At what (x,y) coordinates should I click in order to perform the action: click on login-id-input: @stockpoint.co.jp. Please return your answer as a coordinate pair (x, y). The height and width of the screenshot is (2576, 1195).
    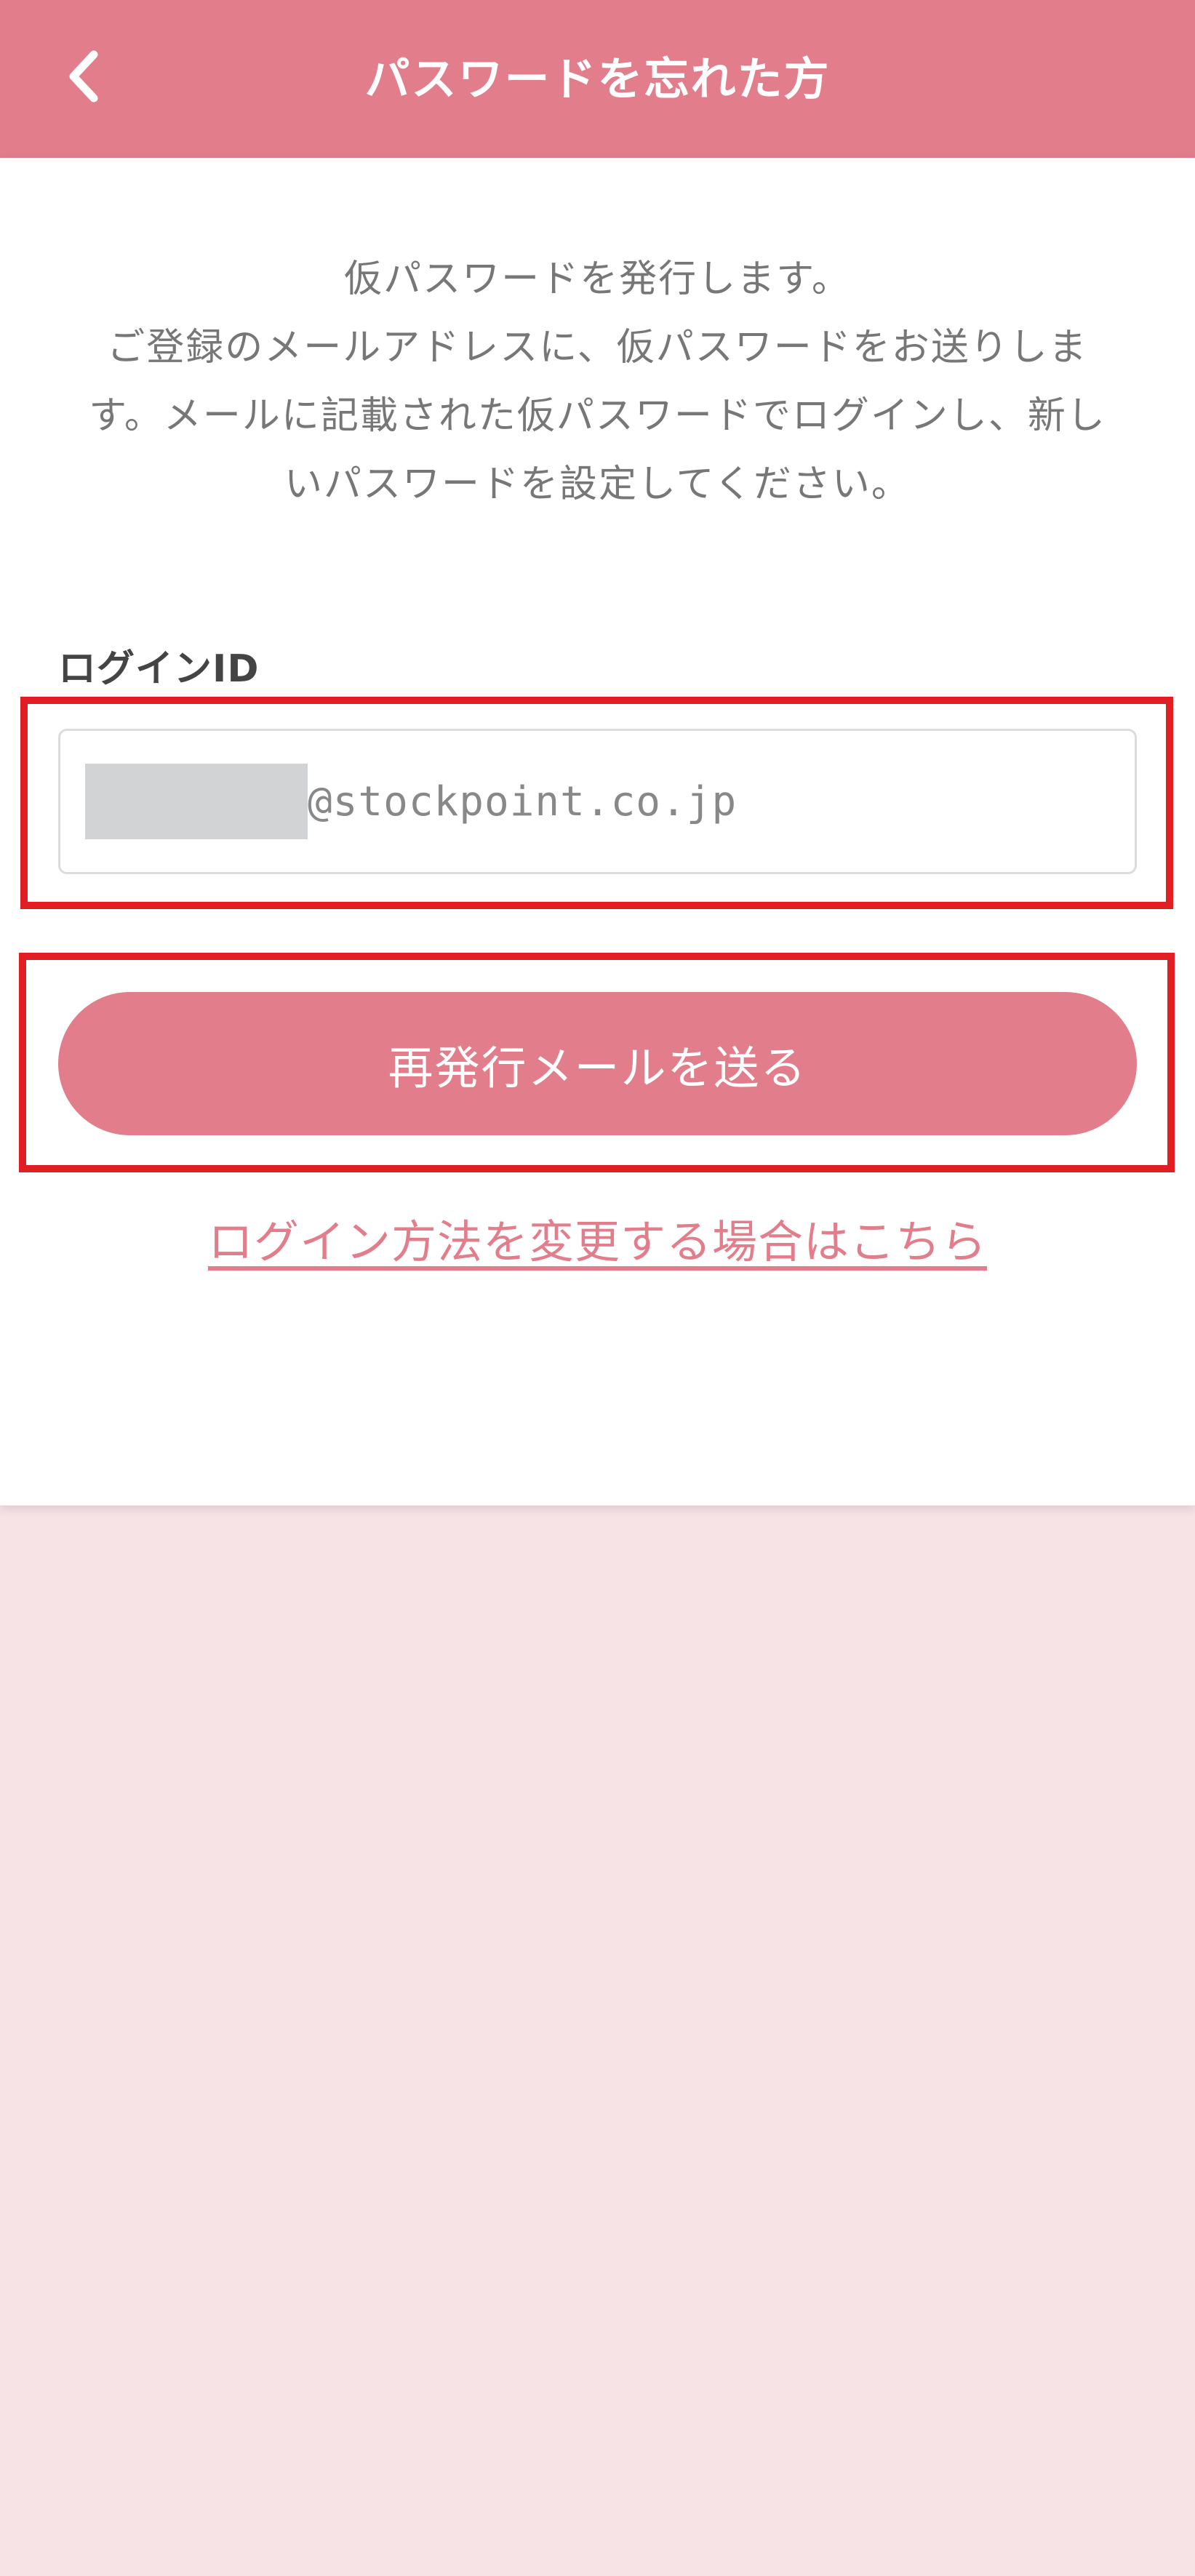
    Looking at the image, I should click on (597, 801).